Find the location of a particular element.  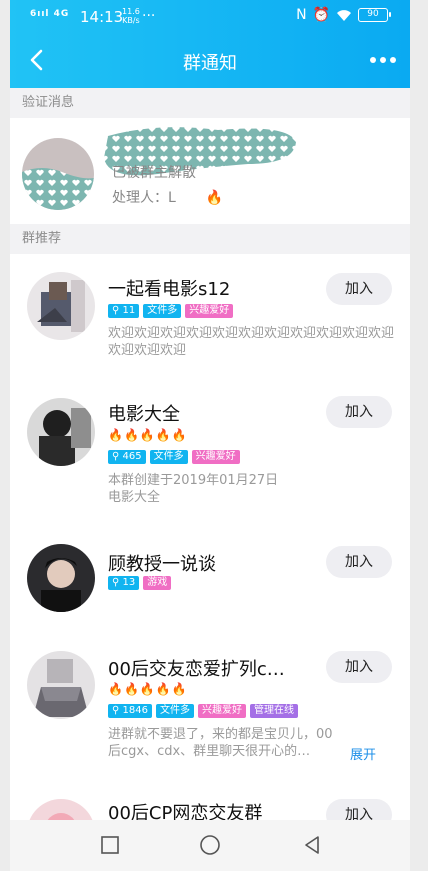

tag-list: ⚲ 11 文件多 兴趣爱好 is located at coordinates (171, 311).